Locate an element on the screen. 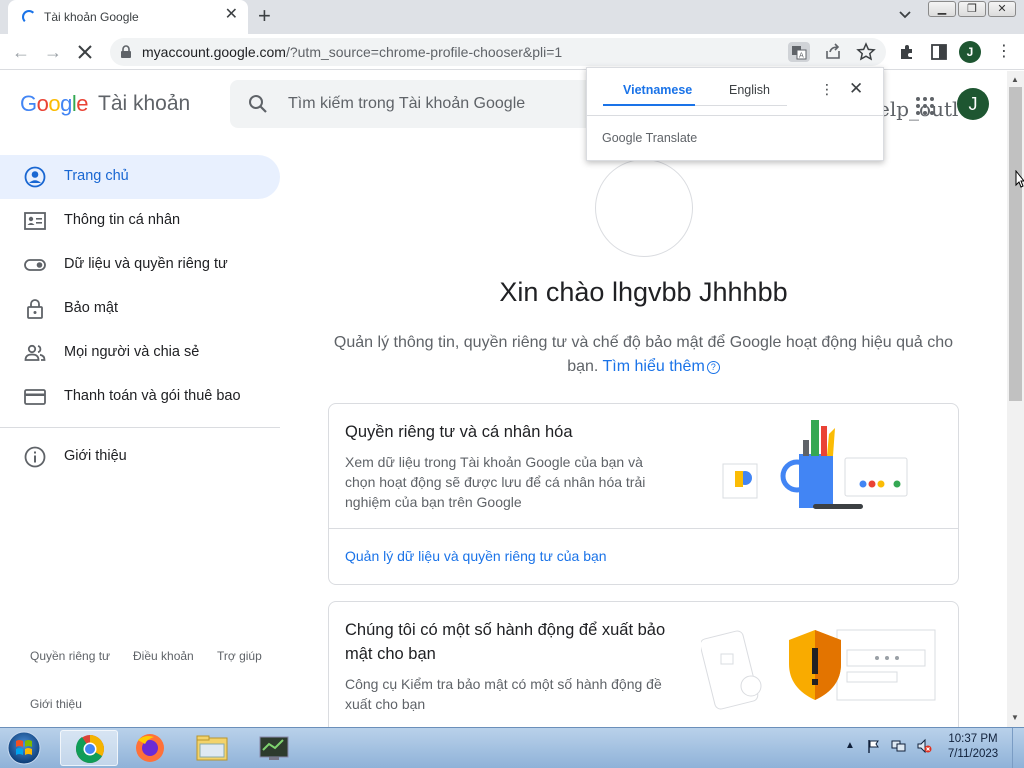 The height and width of the screenshot is (768, 1024). card-title-line: mật cho bạn is located at coordinates (390, 654).